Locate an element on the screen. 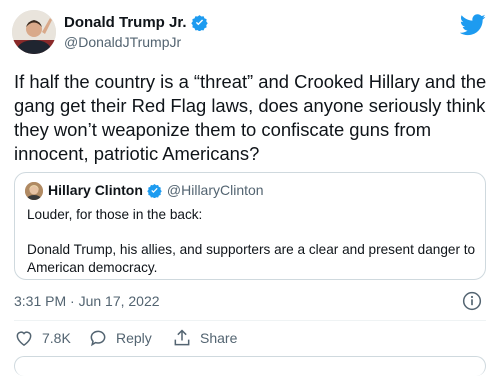 The height and width of the screenshot is (376, 500). quoted-name-row: Hillary Clinton @HillaryClinton is located at coordinates (156, 190).